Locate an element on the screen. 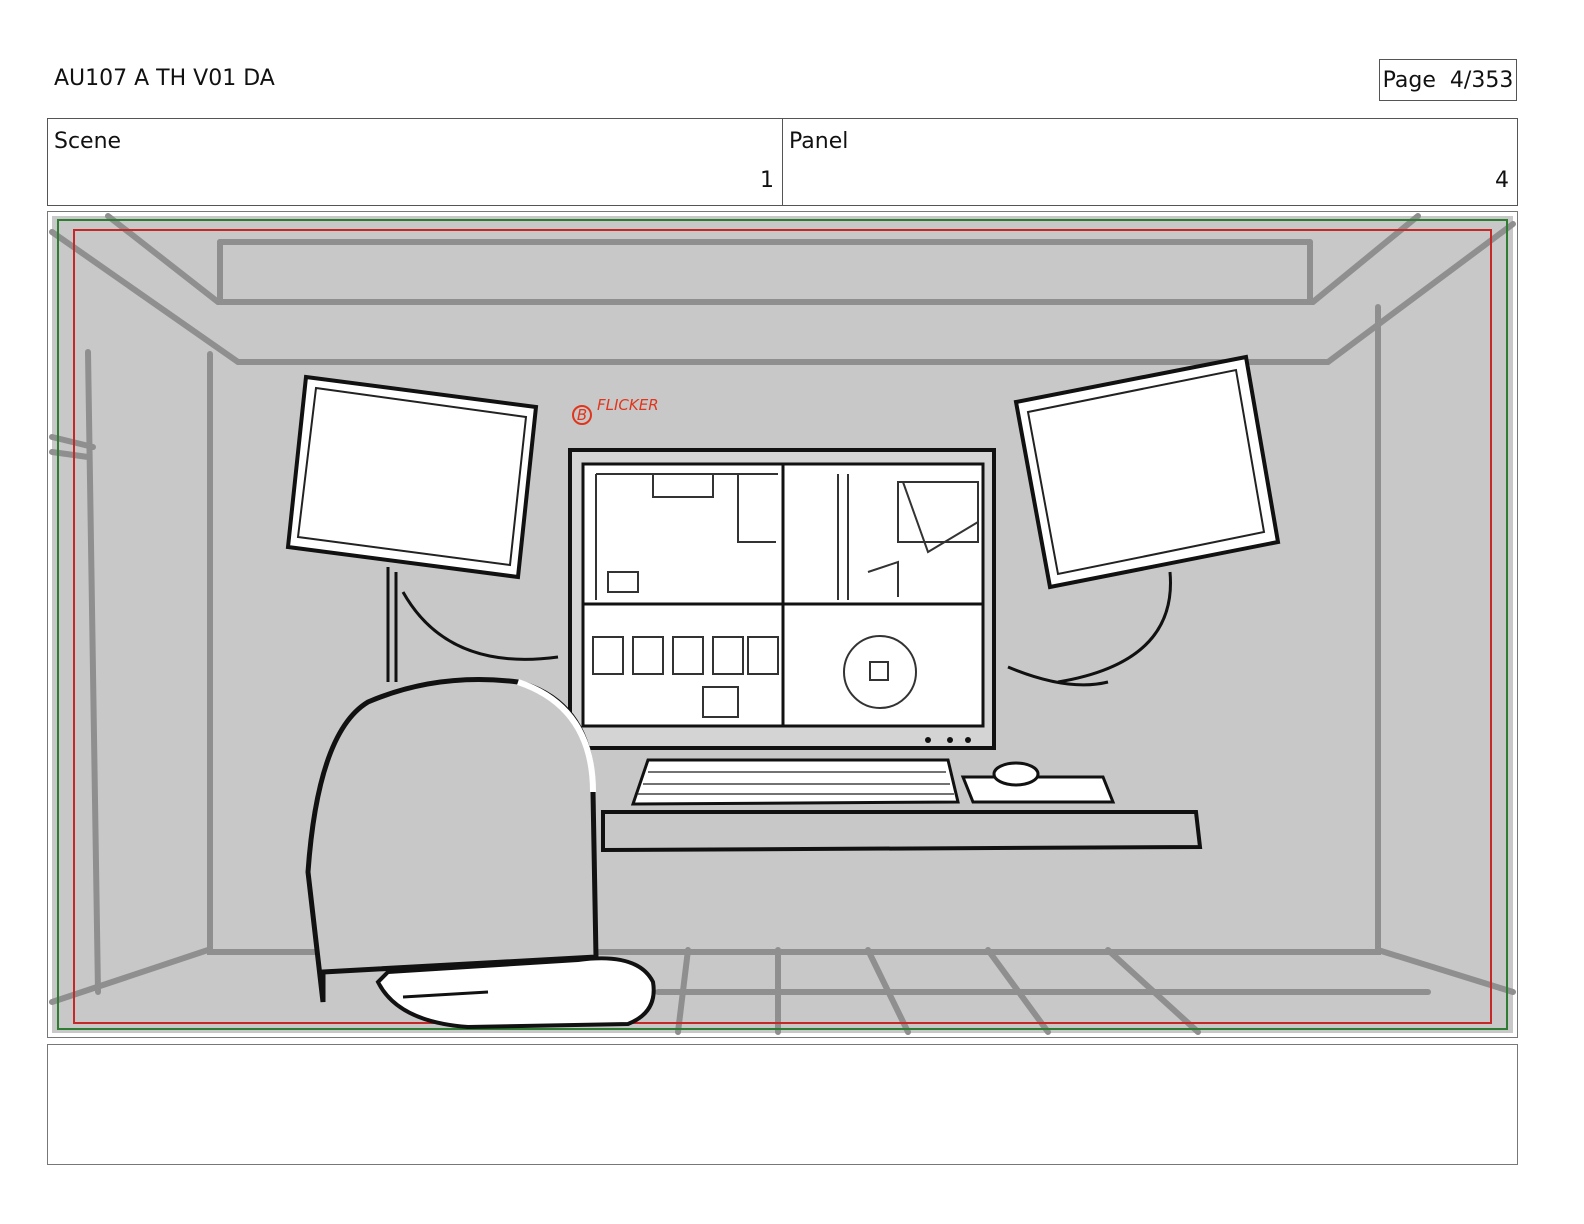 The height and width of the screenshot is (1224, 1584). panel-cell: Panel 4 is located at coordinates (1149, 162).